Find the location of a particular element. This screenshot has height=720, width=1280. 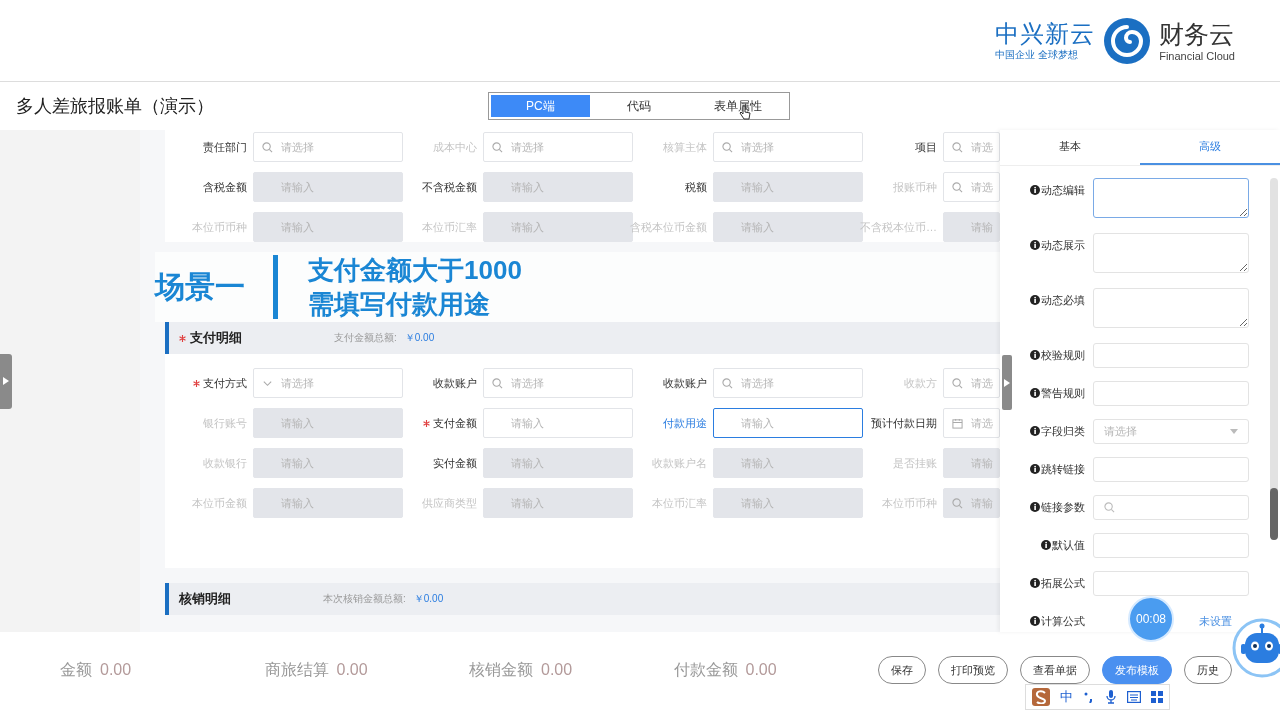

property-label: 警告规则 is located at coordinates (1063, 393).